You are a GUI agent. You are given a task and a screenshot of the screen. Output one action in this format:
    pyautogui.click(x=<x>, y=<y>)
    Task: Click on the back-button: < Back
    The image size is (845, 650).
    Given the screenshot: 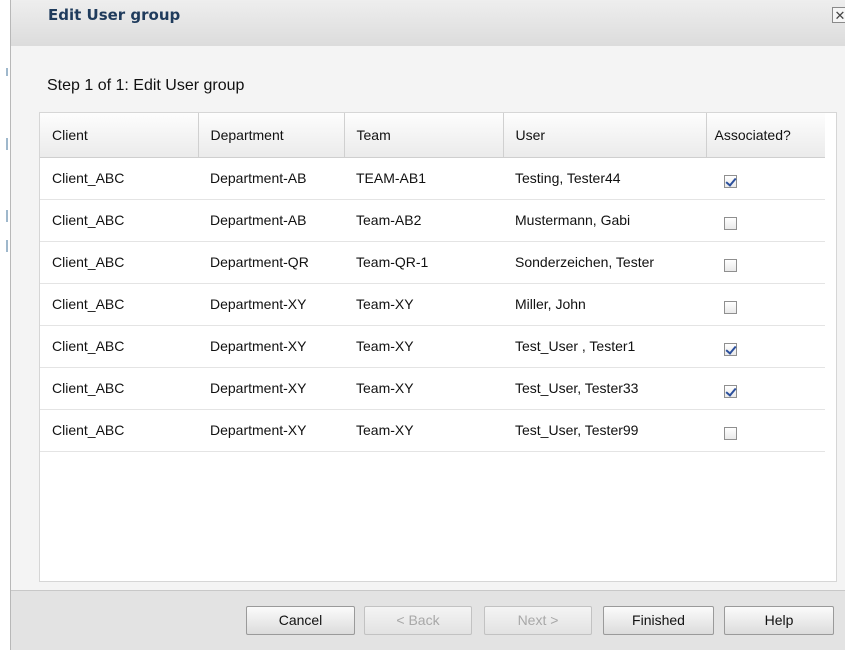 What is the action you would take?
    pyautogui.click(x=418, y=620)
    